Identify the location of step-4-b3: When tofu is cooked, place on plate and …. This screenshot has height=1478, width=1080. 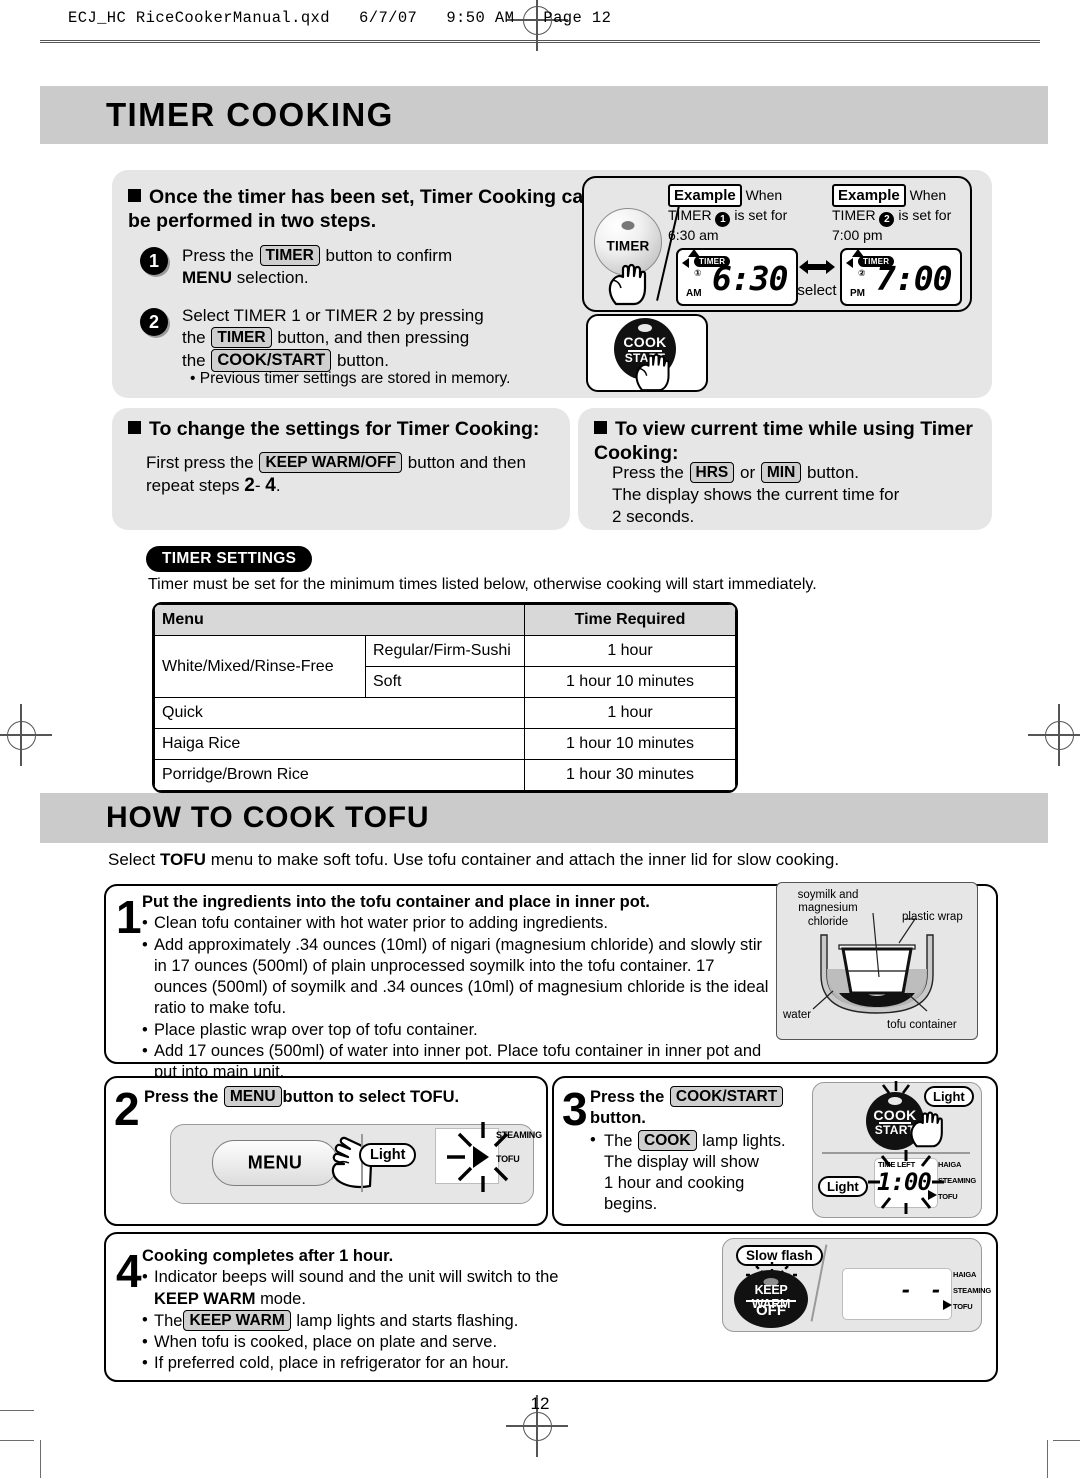
(326, 1342).